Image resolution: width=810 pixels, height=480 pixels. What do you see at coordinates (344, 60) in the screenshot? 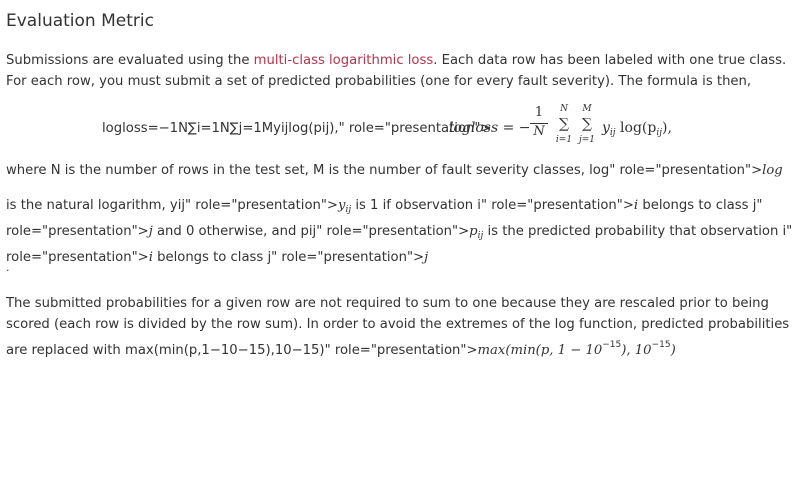
I see `multi-class-log-loss-link: multi-class logarithmic loss` at bounding box center [344, 60].